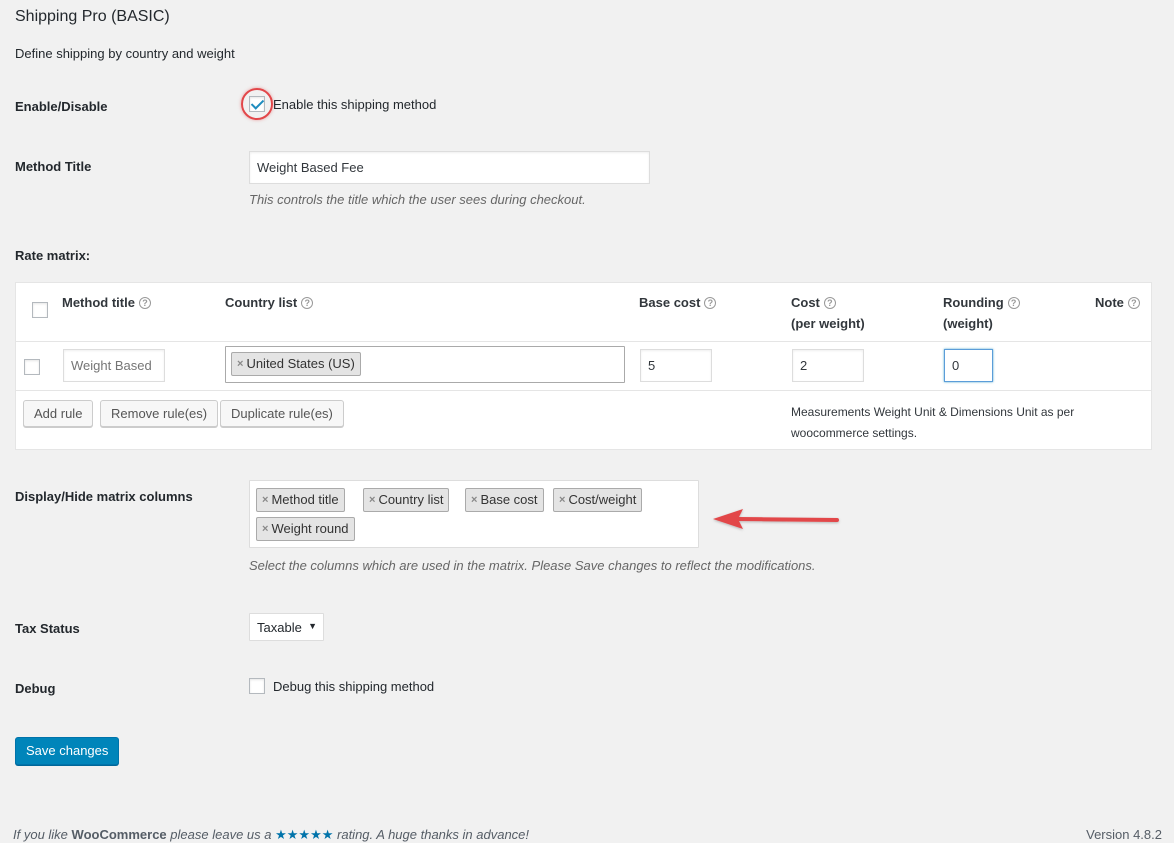 The width and height of the screenshot is (1174, 843). Describe the element at coordinates (47, 628) in the screenshot. I see `tax-status-label: Tax Status` at that location.